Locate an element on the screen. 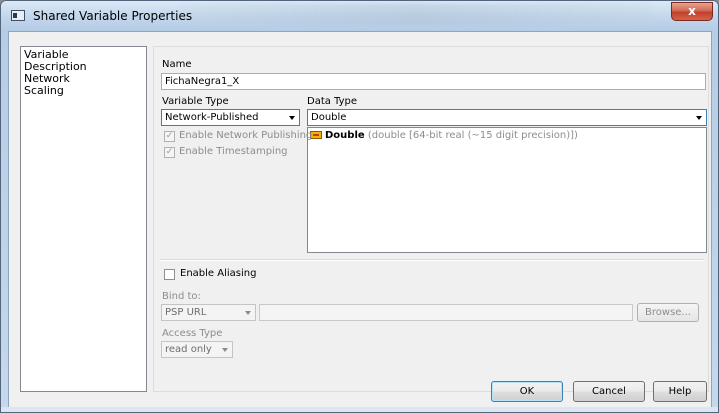  cancel-button: Cancel is located at coordinates (609, 391).